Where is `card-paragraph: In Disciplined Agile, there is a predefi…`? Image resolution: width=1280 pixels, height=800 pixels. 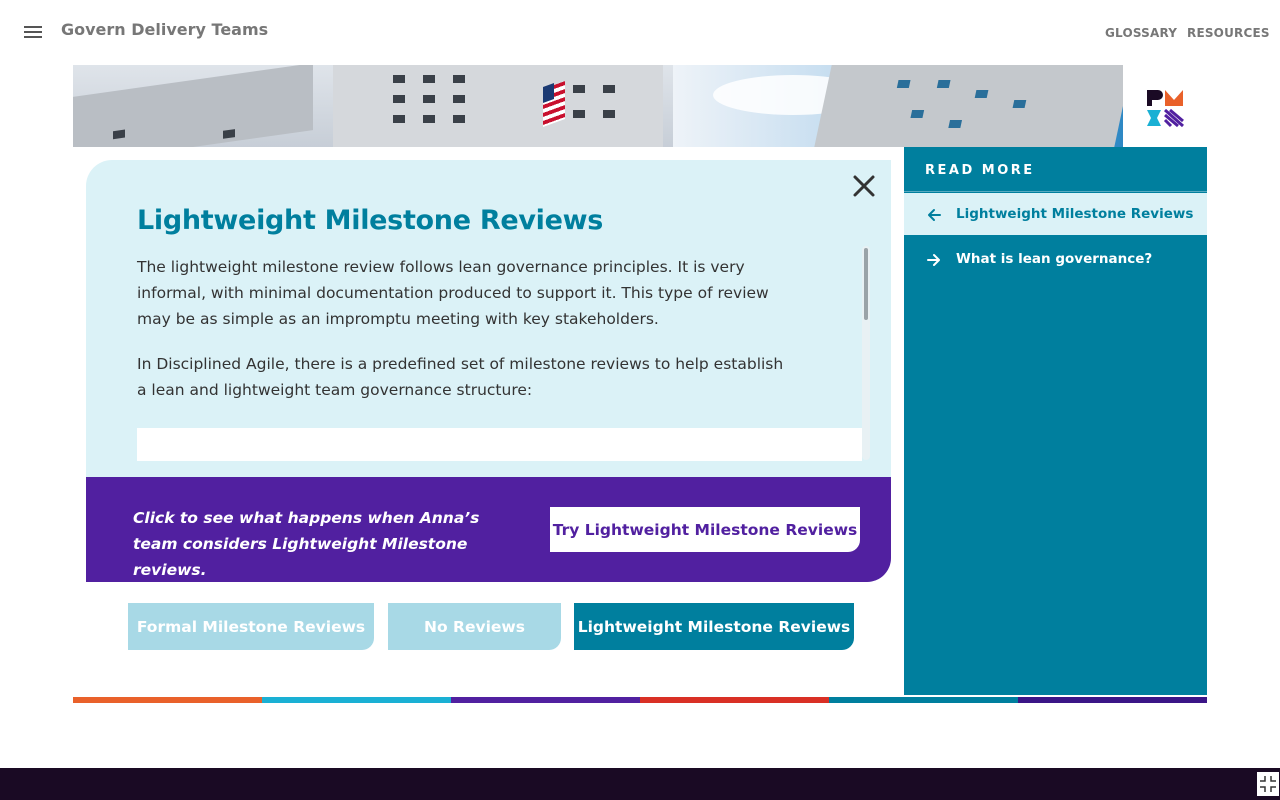
card-paragraph: In Disciplined Agile, there is a predefi… is located at coordinates (460, 377).